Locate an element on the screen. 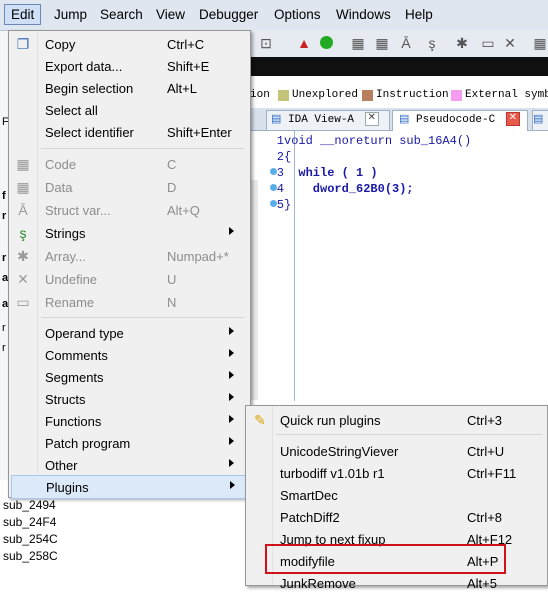  menu-item-functions: Functions is located at coordinates (129, 421).